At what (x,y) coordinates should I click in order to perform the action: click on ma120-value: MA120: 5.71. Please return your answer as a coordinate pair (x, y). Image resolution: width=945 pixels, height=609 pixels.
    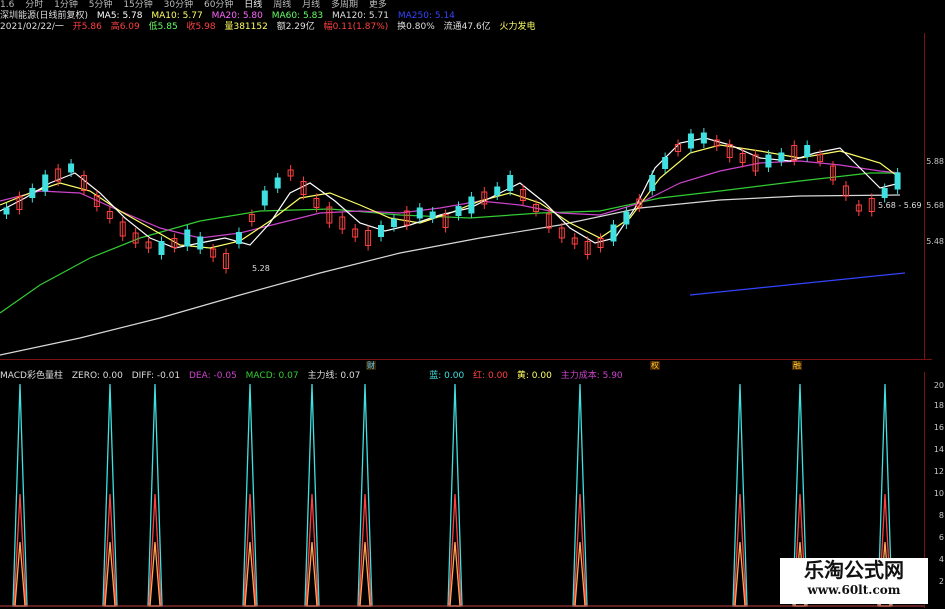
    Looking at the image, I should click on (360, 16).